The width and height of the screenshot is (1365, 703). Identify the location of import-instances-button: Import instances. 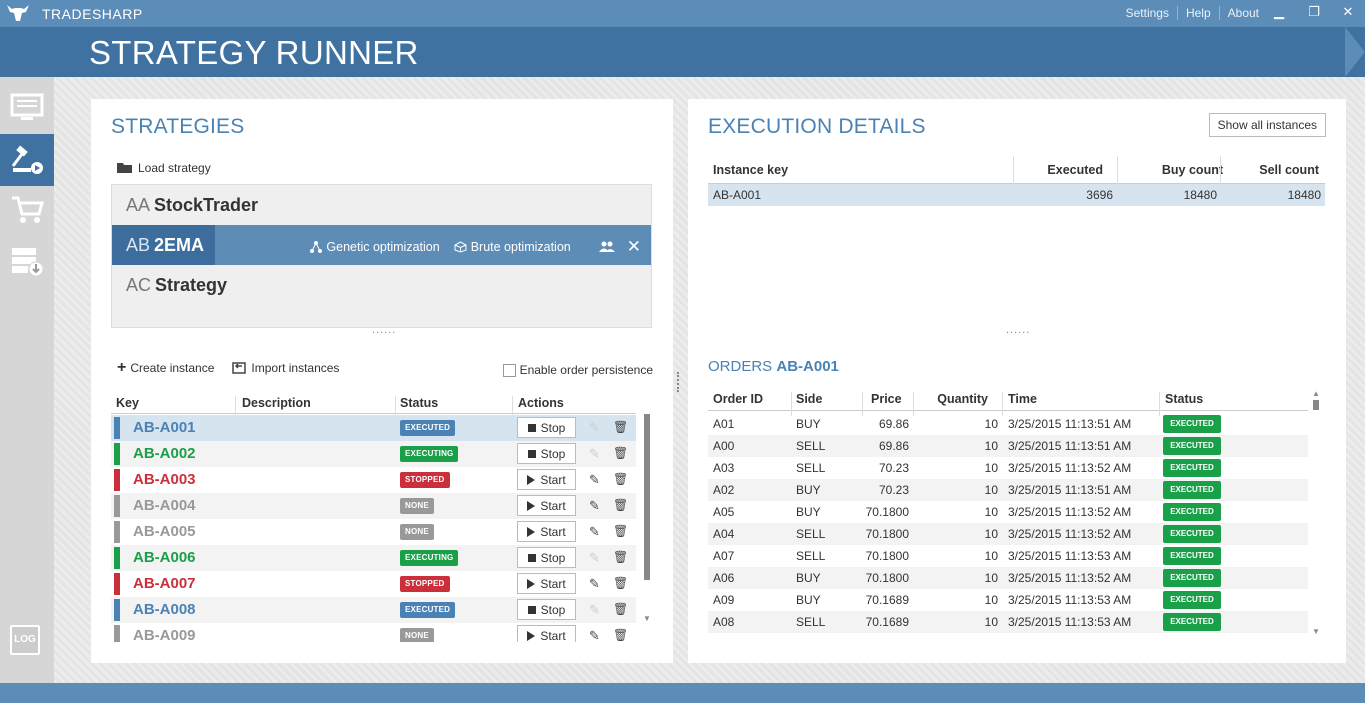
(285, 368).